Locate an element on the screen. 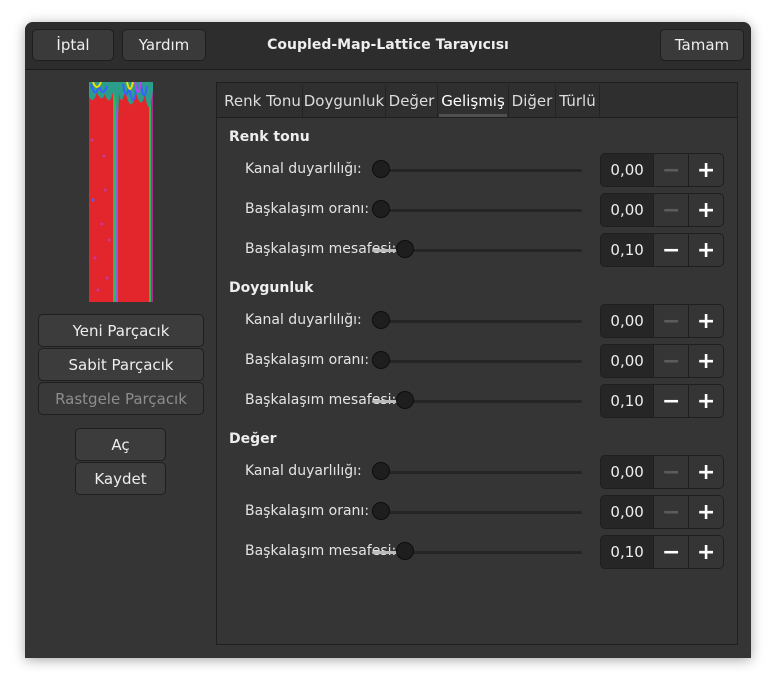 This screenshot has height=686, width=776. tab-hue: Renk Tonu is located at coordinates (263, 101).